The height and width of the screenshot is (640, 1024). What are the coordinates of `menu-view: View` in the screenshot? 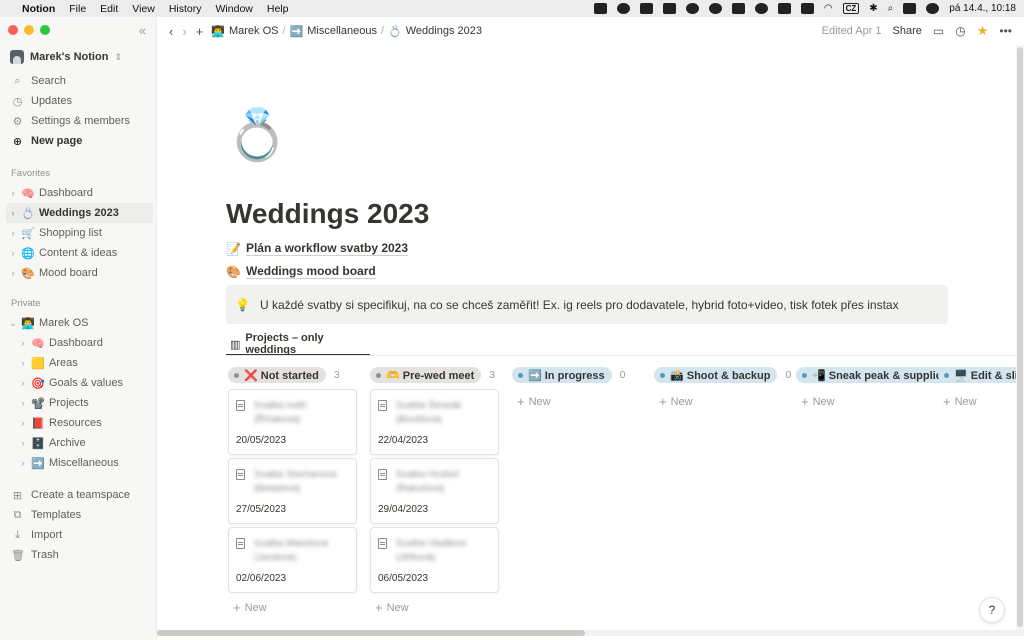 It's located at (143, 9).